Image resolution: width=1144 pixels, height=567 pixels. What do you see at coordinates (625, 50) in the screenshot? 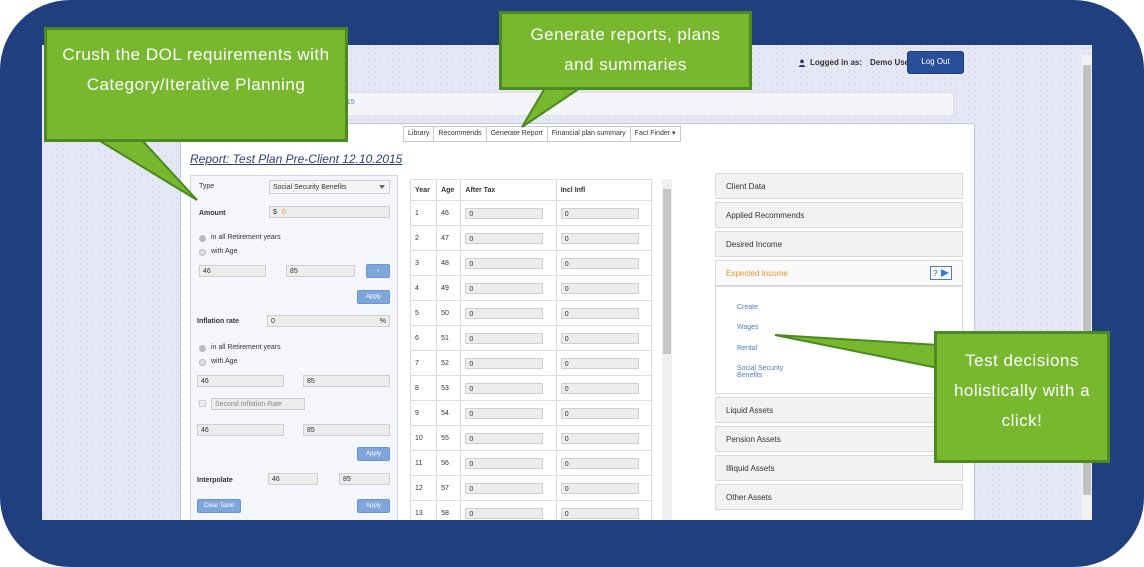
I see `callout-reports: Generate reports, plans and summaries` at bounding box center [625, 50].